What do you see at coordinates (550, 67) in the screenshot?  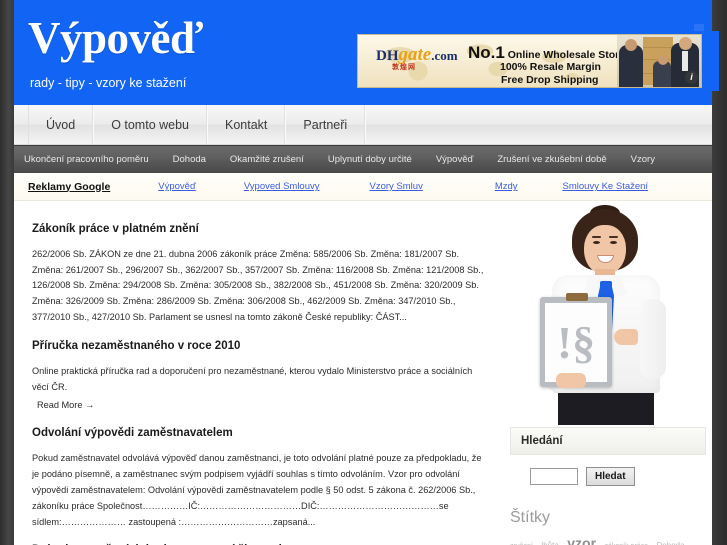 I see `banner-line-2: 100% Resale Margin` at bounding box center [550, 67].